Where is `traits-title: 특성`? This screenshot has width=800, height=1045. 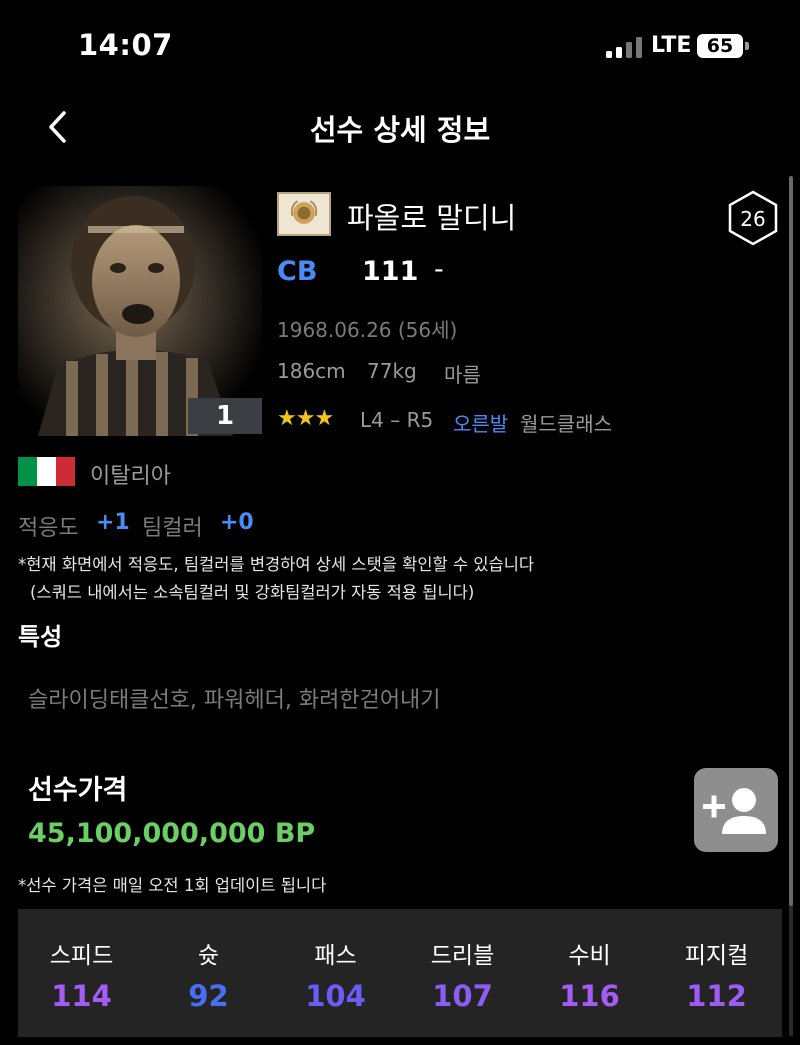 traits-title: 특성 is located at coordinates (40, 637).